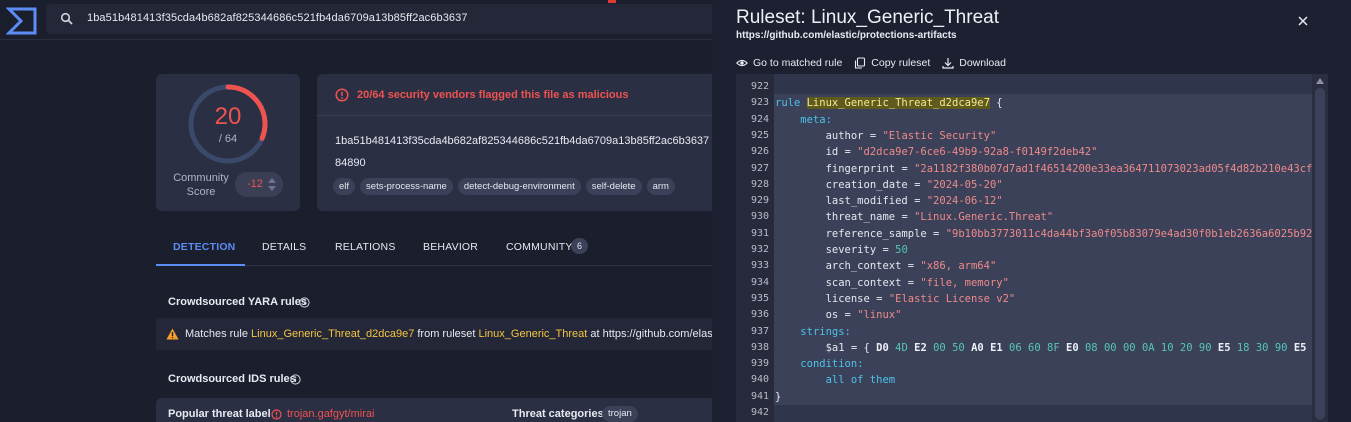  I want to click on strings-keyword: strings:, so click(825, 331).